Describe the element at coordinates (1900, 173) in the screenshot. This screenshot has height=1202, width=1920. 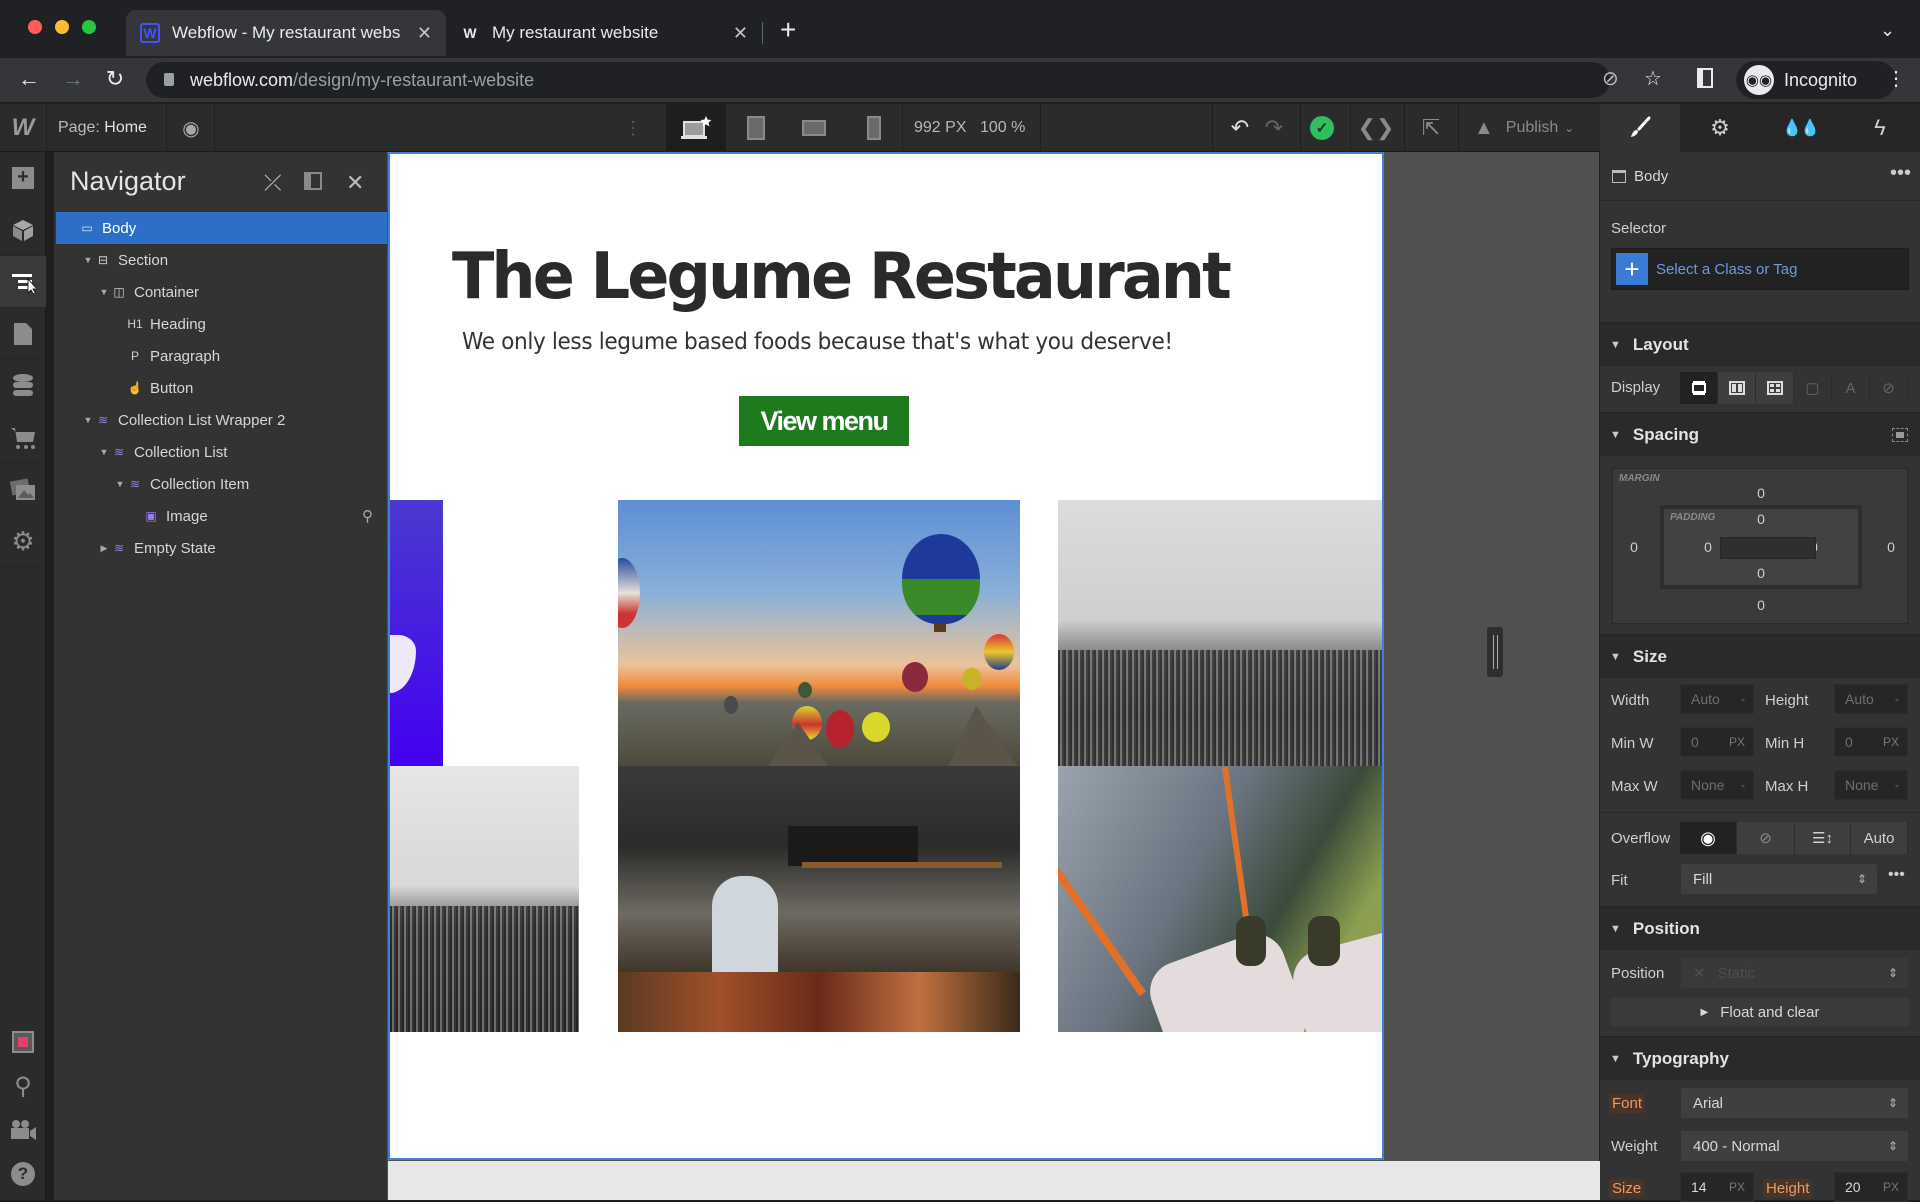
I see `more-options-icon: •••` at that location.